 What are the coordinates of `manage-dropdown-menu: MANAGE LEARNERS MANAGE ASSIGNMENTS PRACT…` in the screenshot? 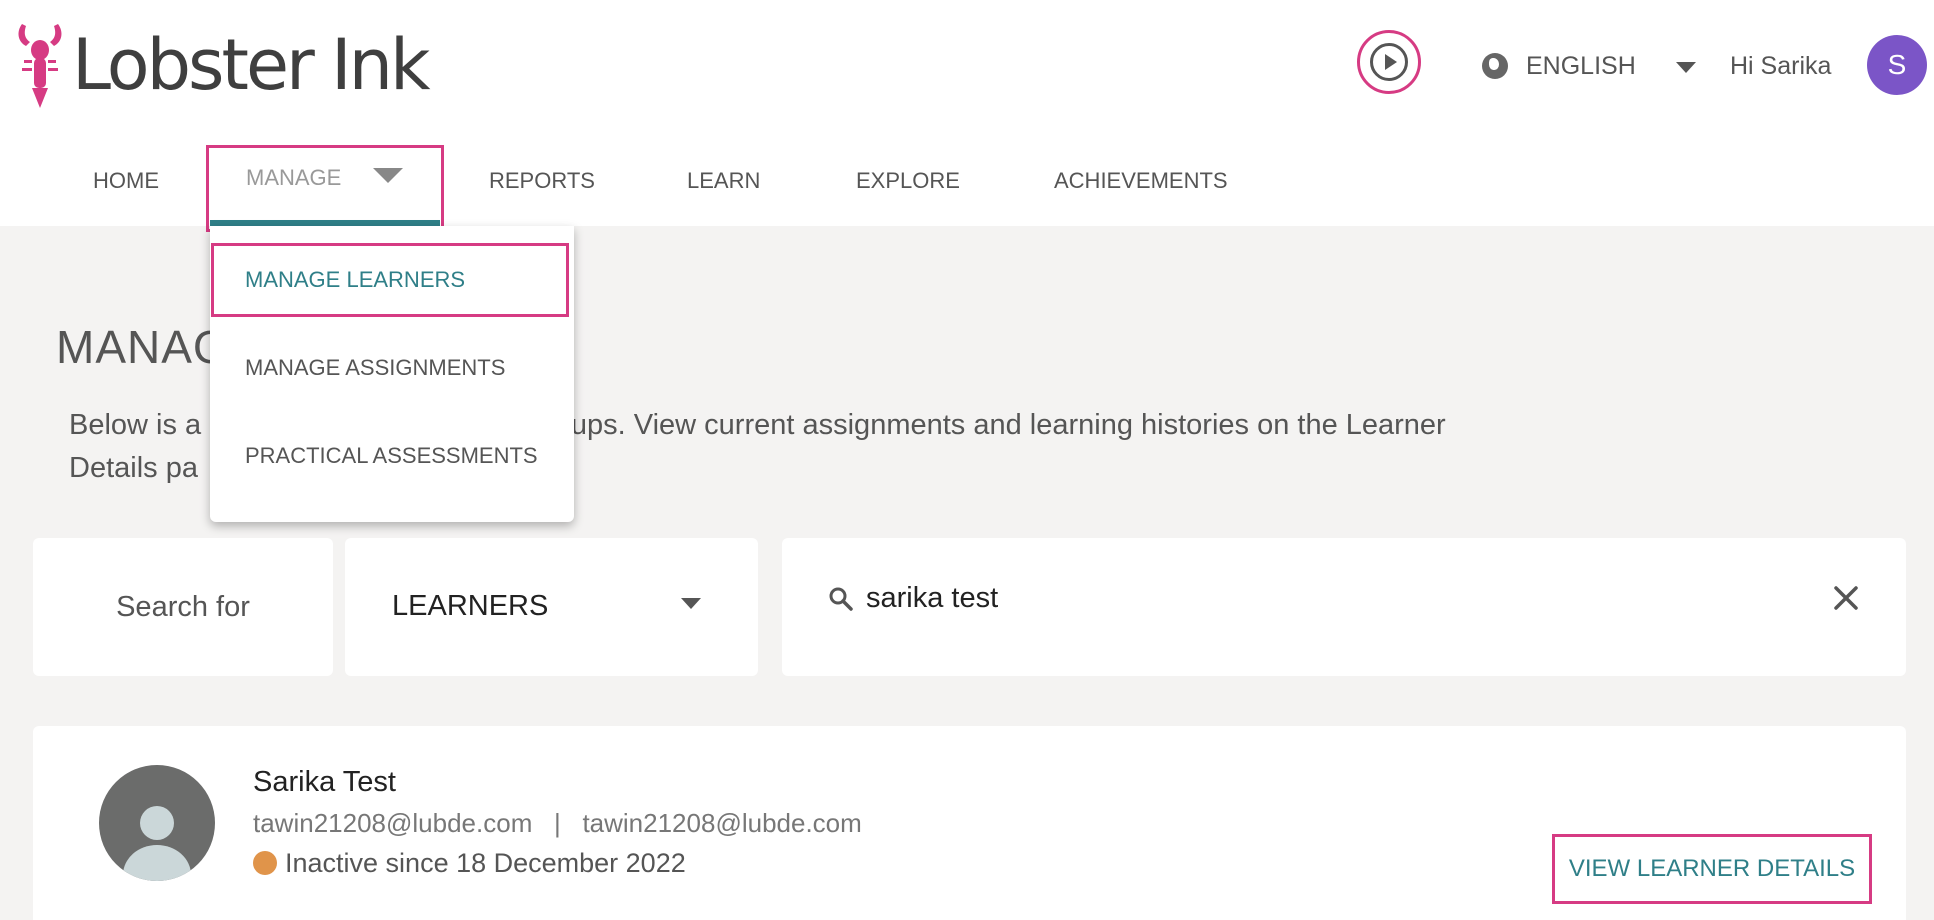 It's located at (392, 374).